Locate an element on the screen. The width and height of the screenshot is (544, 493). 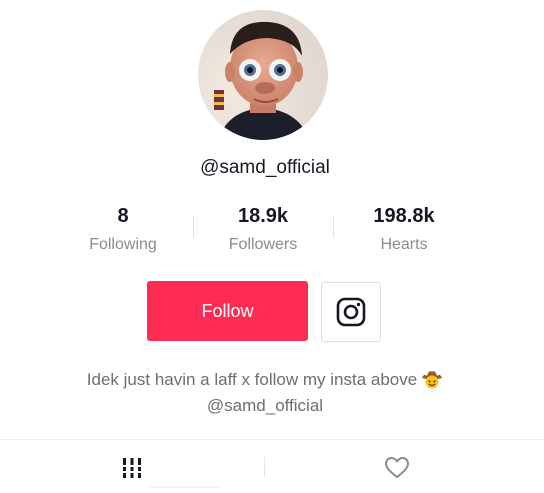
tab-videos is located at coordinates (132, 468).